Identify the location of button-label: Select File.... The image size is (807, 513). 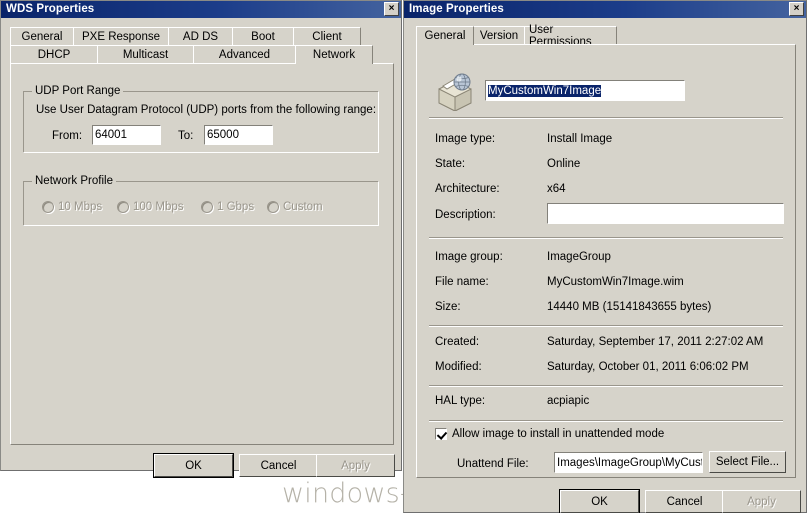
(747, 462).